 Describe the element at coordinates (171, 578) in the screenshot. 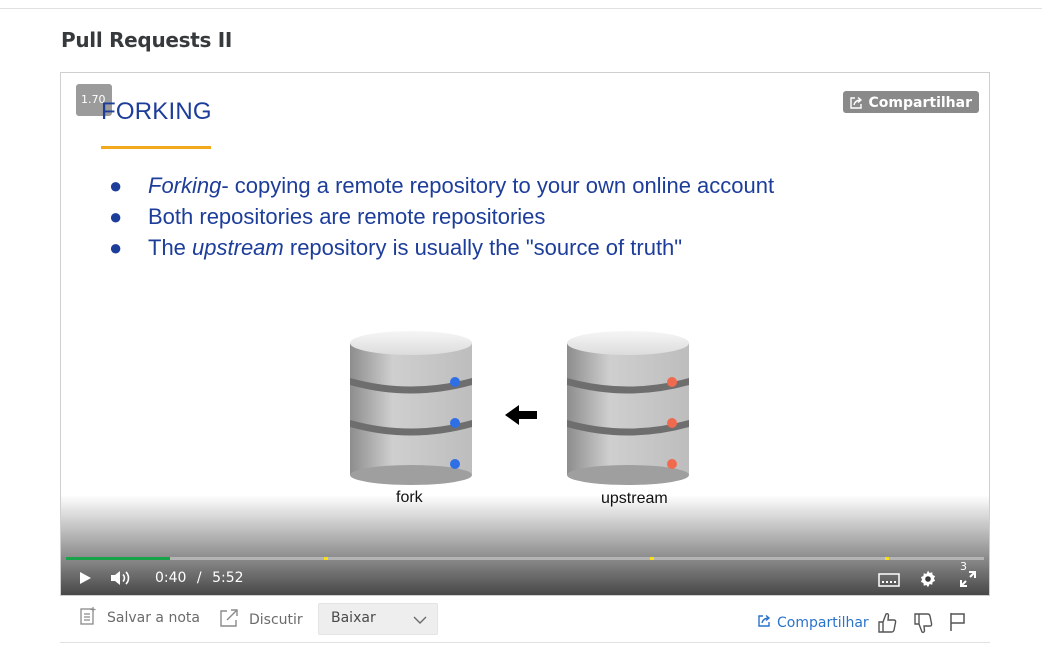

I see `current-time: 0:40` at that location.